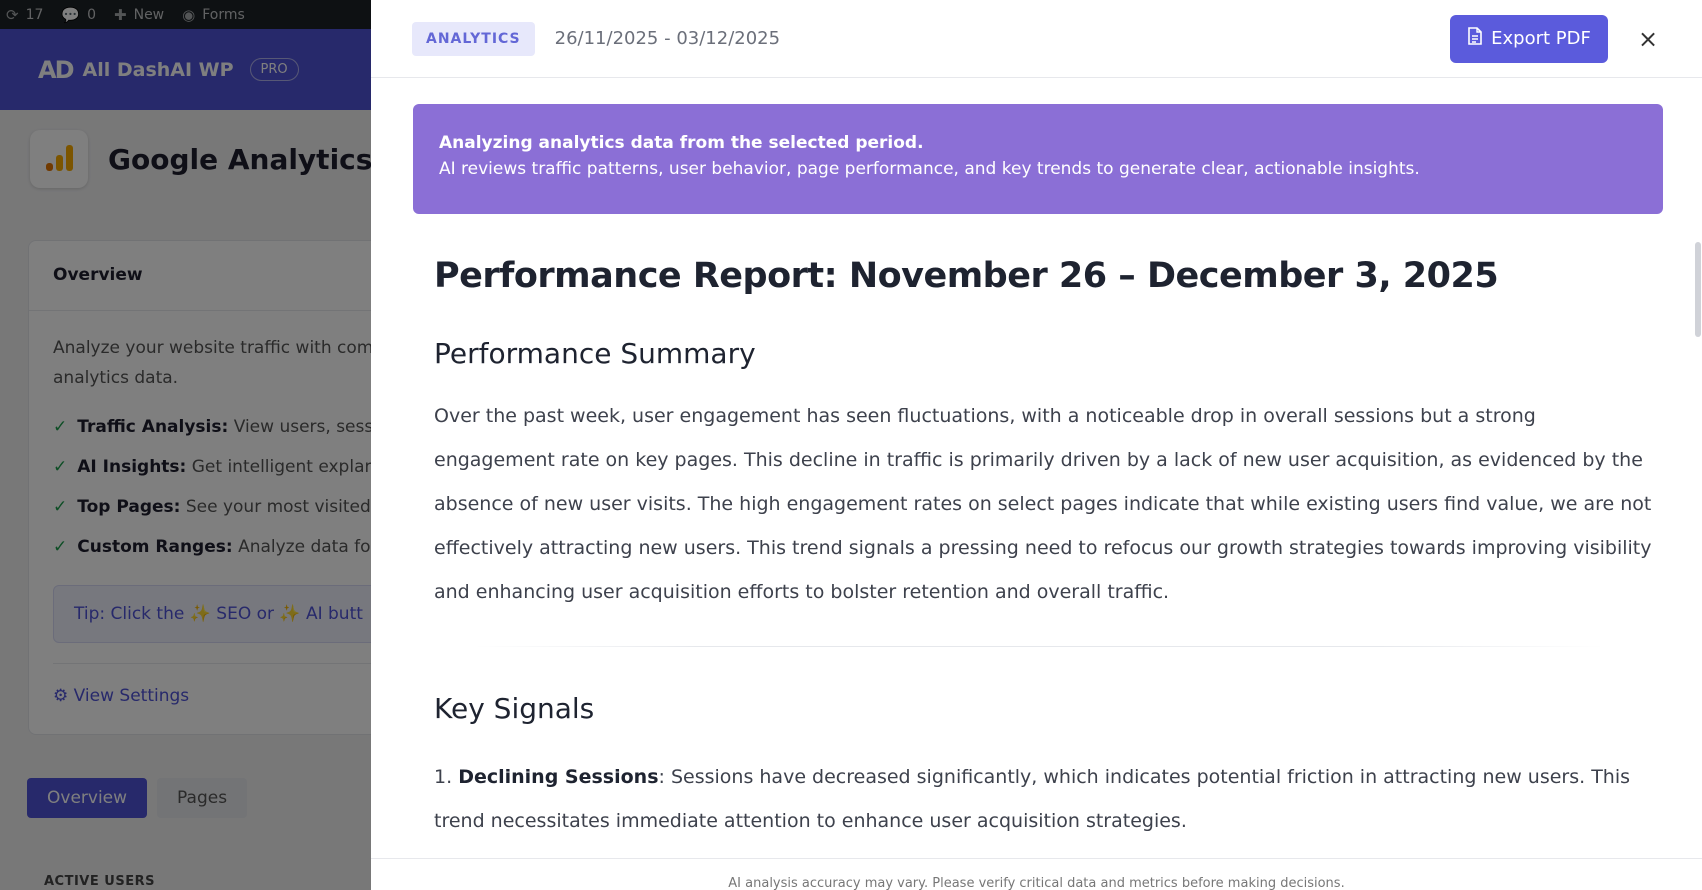 The width and height of the screenshot is (1702, 890). Describe the element at coordinates (473, 38) in the screenshot. I see `analytics-badge: ANALYTICS` at that location.